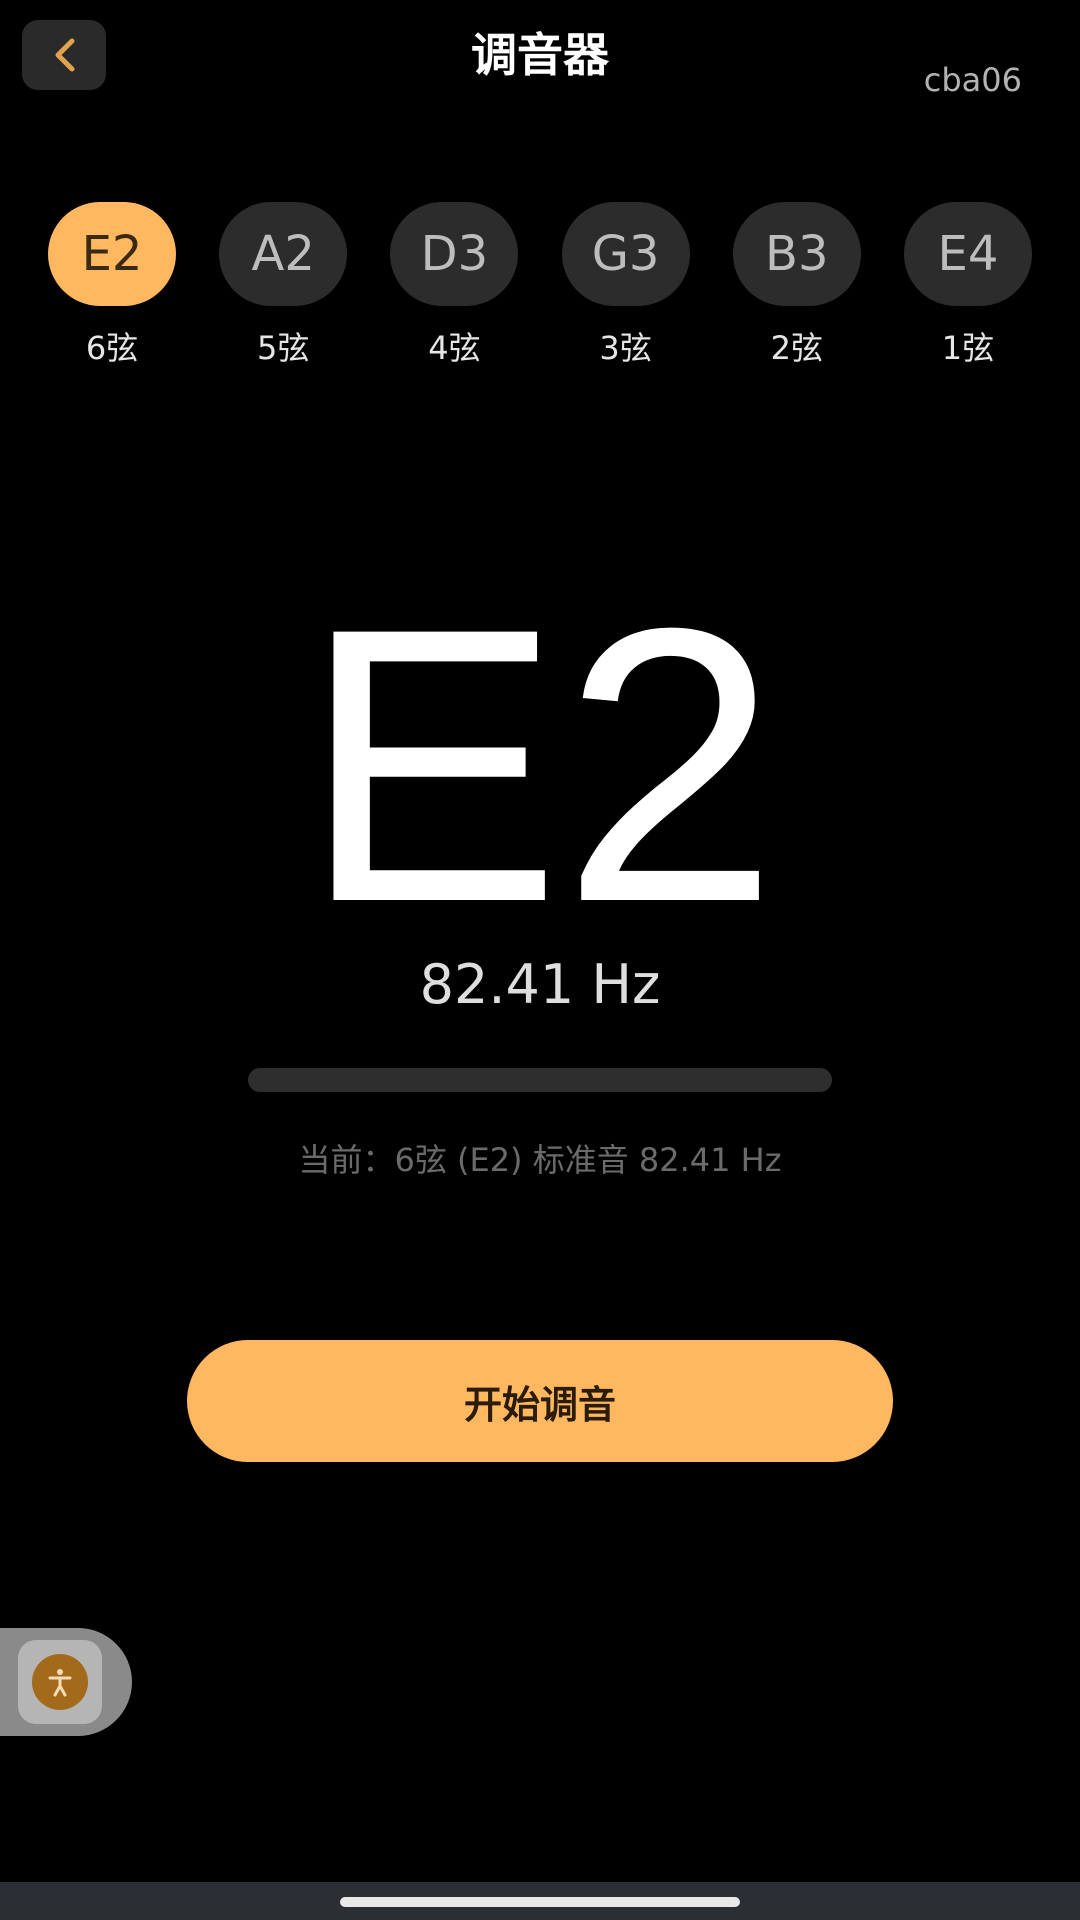 The height and width of the screenshot is (1920, 1080). Describe the element at coordinates (454, 254) in the screenshot. I see `string-note: D3` at that location.